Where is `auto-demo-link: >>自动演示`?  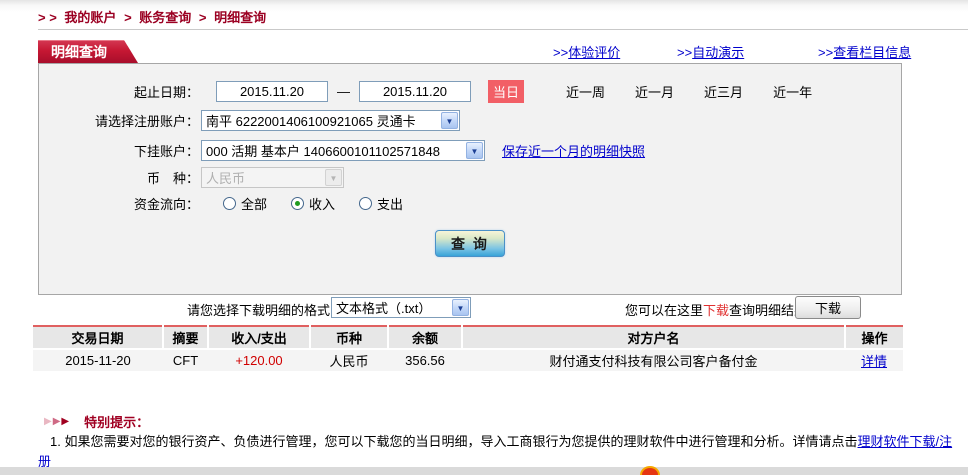 auto-demo-link: >>自动演示 is located at coordinates (710, 51).